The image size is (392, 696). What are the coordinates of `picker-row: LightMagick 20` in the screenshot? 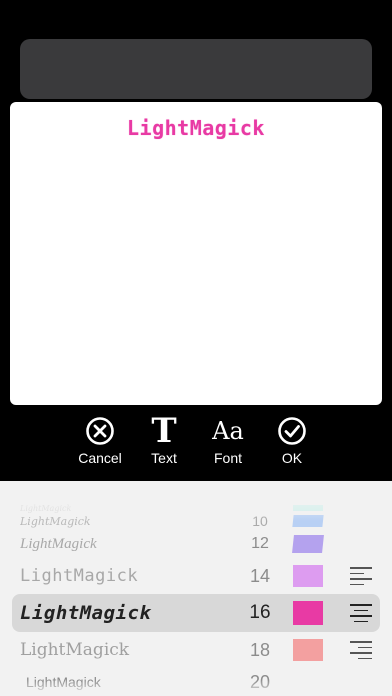 It's located at (196, 680).